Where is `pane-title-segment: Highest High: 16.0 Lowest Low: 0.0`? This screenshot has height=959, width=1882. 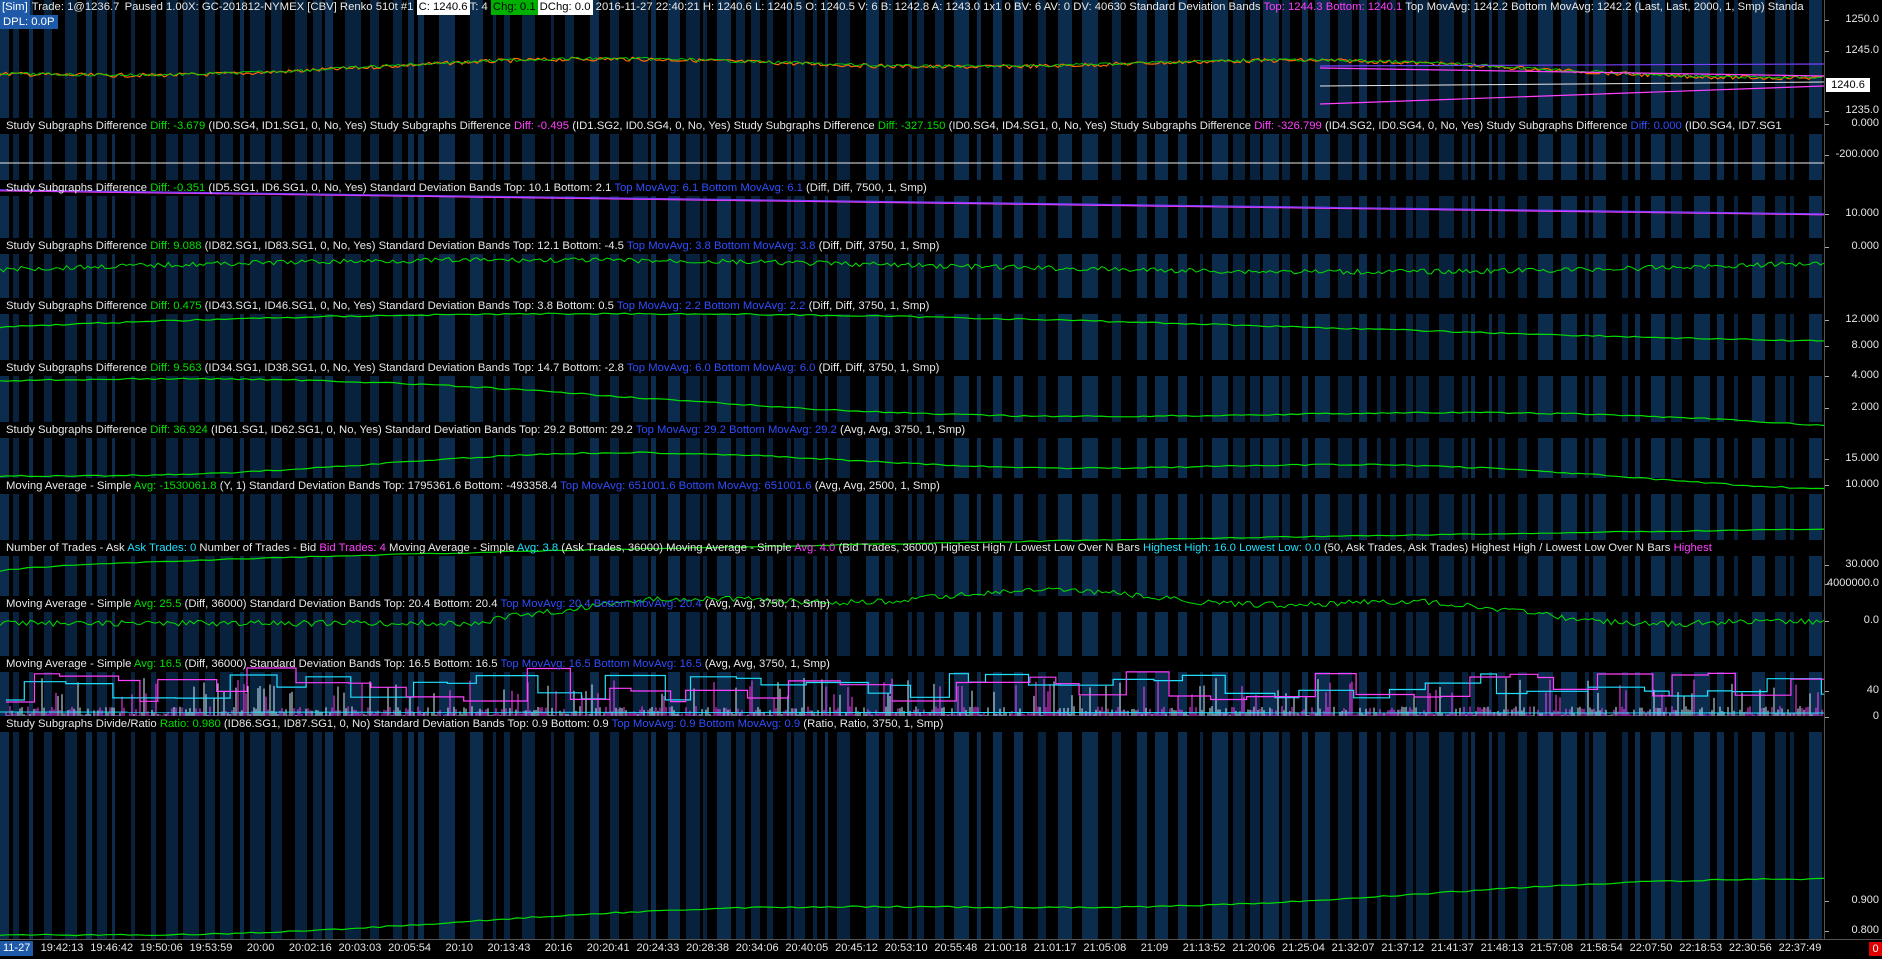
pane-title-segment: Highest High: 16.0 Lowest Low: 0.0 is located at coordinates (1231, 548).